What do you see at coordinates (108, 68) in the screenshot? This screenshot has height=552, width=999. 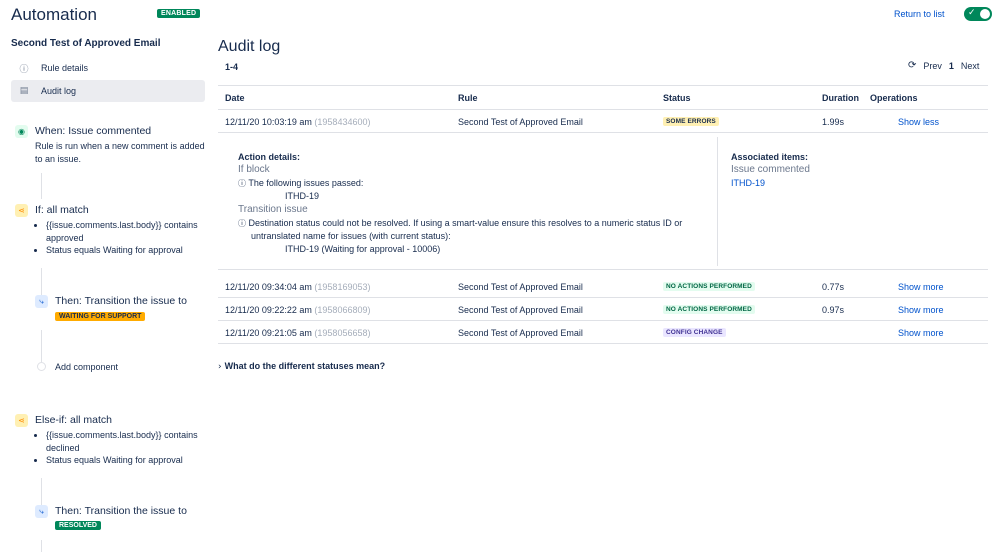 I see `nav-rule-details: ⓘ Rule details` at bounding box center [108, 68].